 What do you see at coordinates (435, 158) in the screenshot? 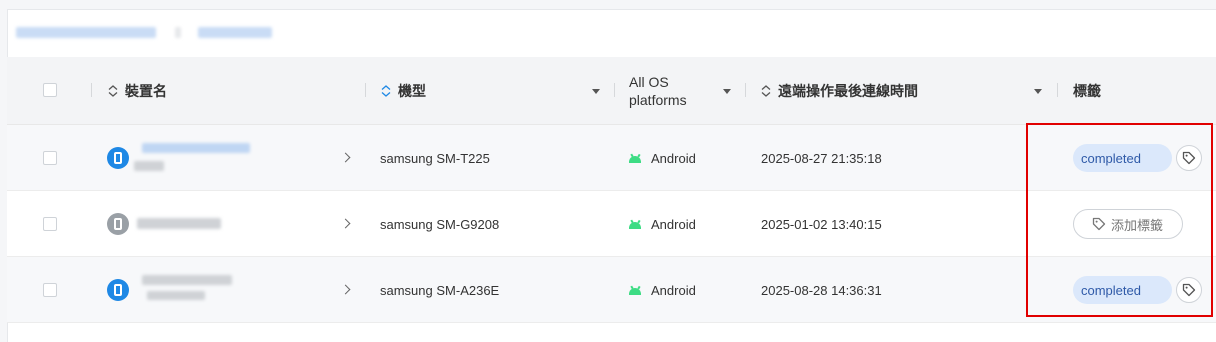
I see `model-cell: samsung SM-T225` at bounding box center [435, 158].